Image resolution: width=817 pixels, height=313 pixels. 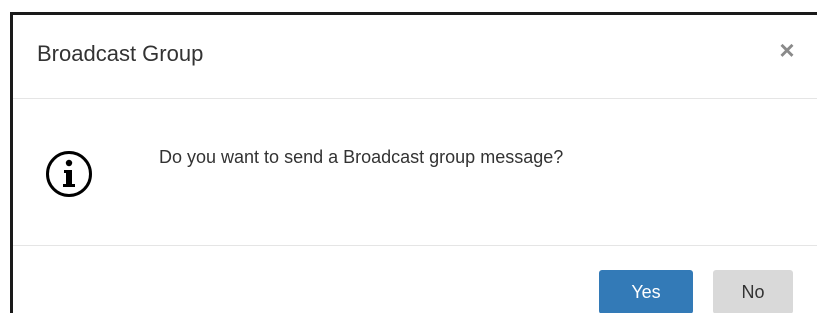 What do you see at coordinates (120, 53) in the screenshot?
I see `dialog-title: Broadcast Group` at bounding box center [120, 53].